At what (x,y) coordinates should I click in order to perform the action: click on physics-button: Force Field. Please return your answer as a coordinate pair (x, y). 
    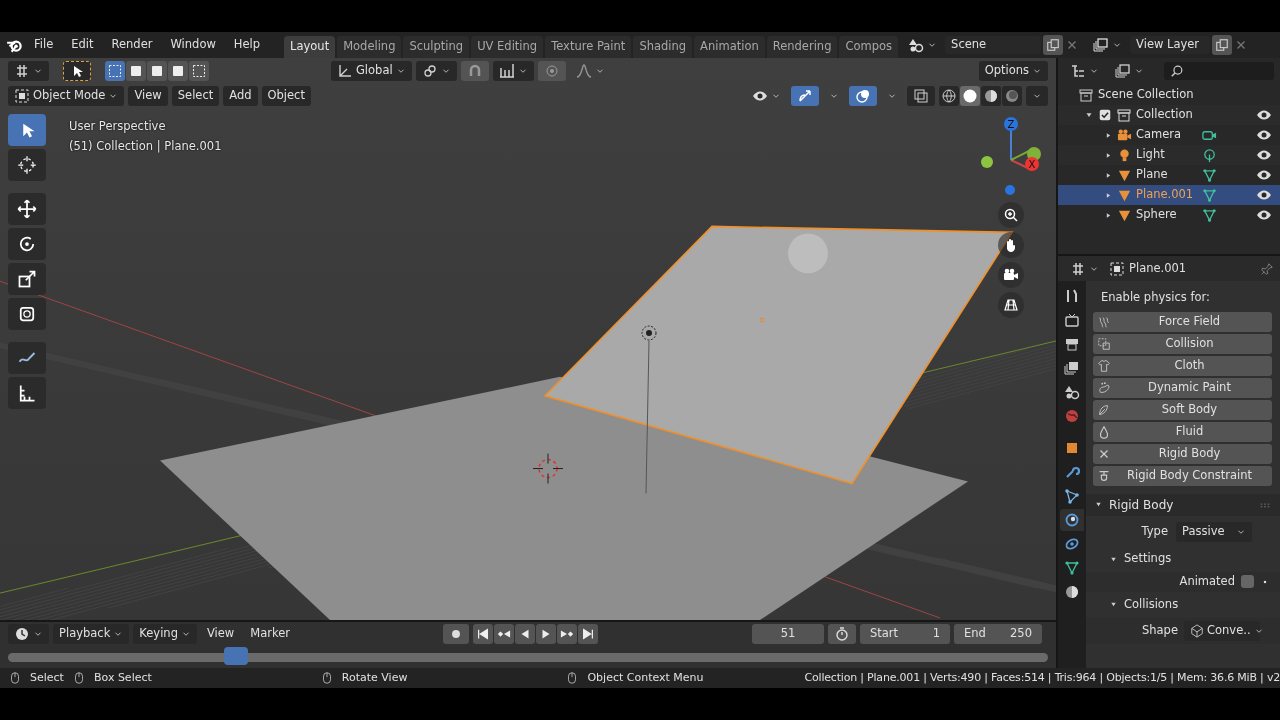
    Looking at the image, I should click on (1182, 321).